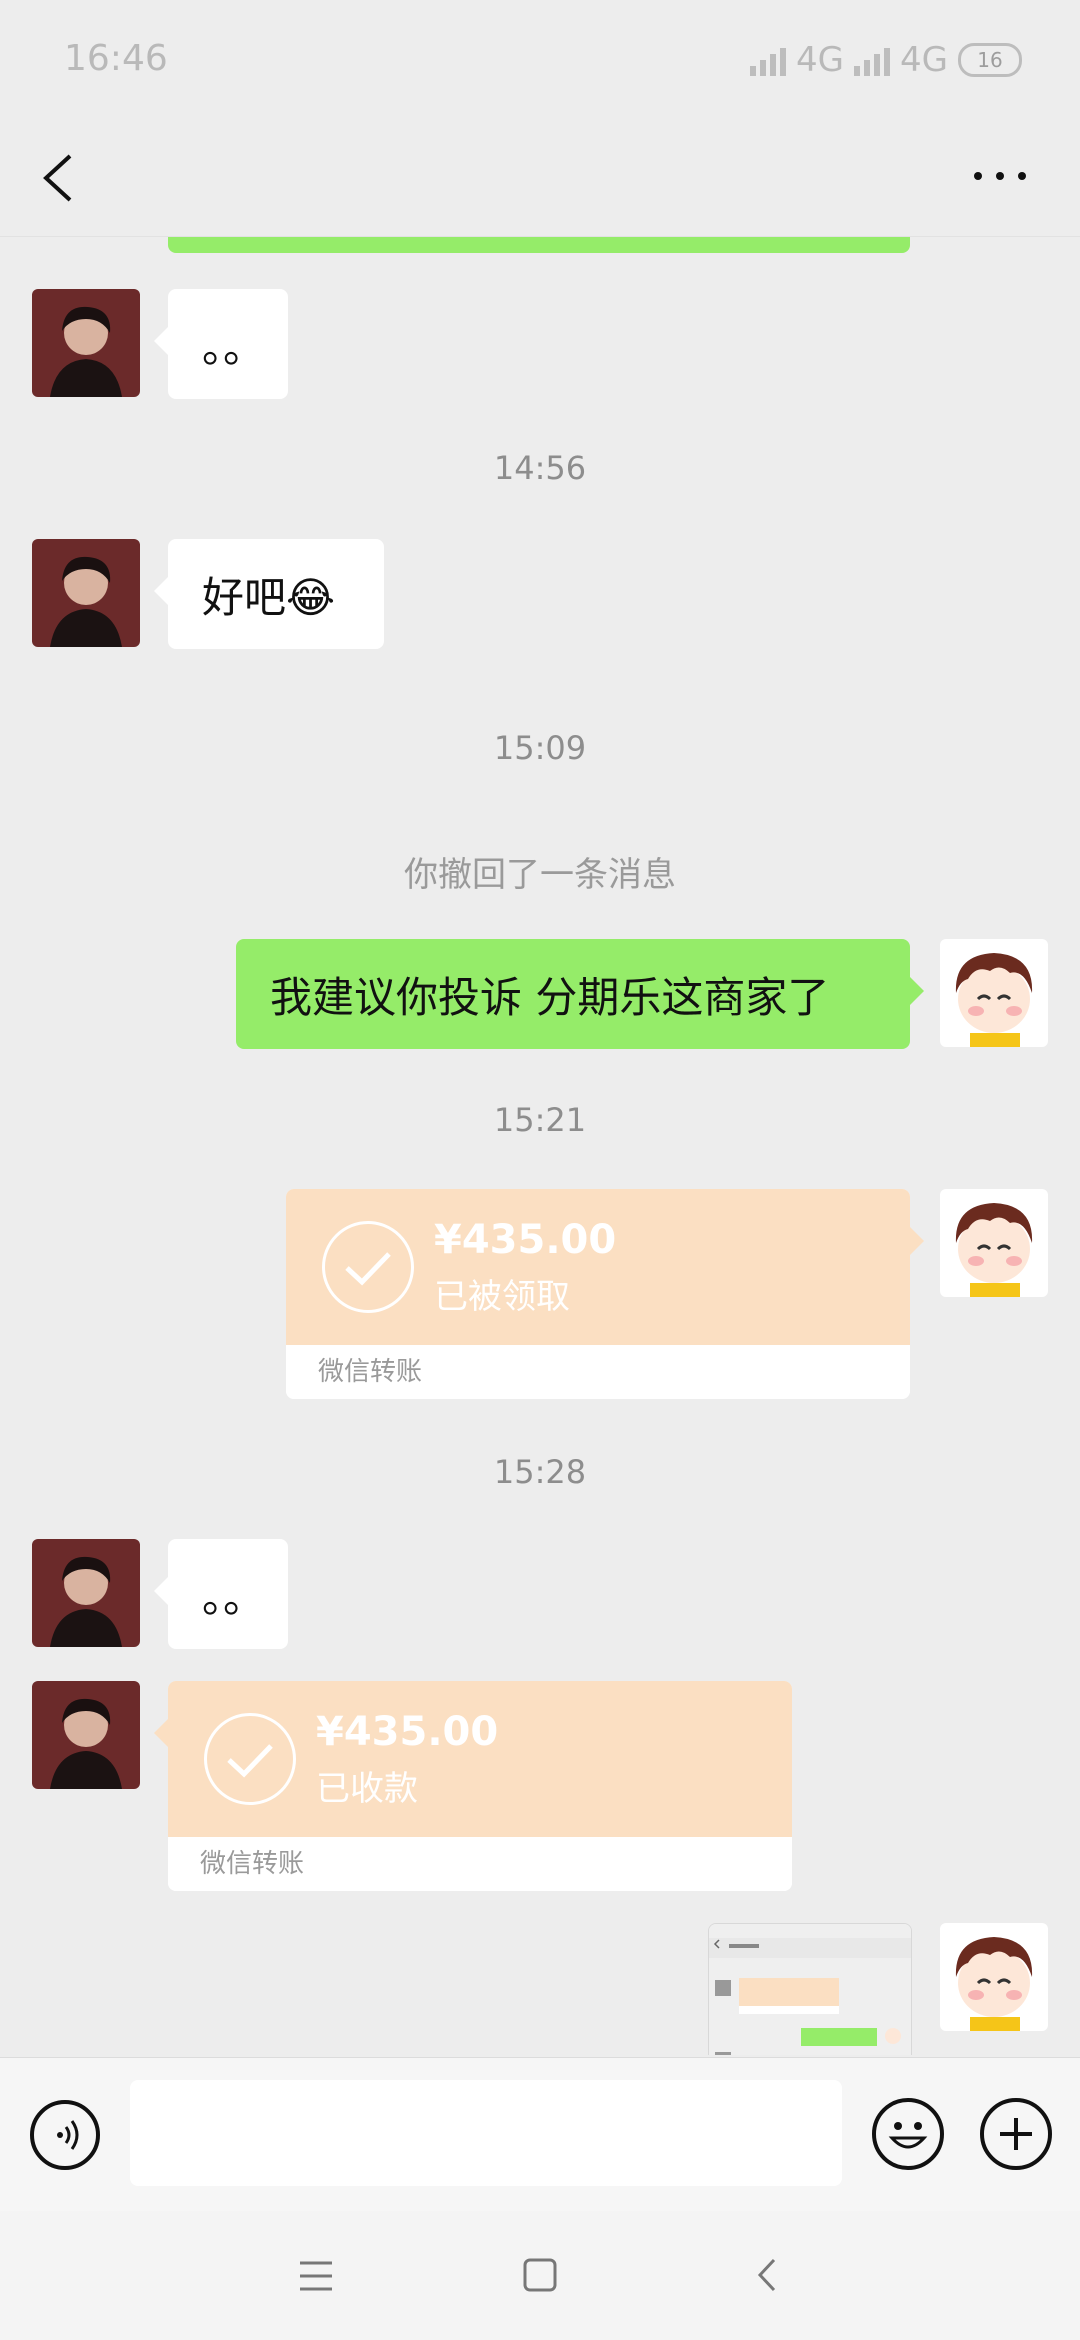 Image resolution: width=1080 pixels, height=2340 pixels. I want to click on input-bar, so click(540, 2134).